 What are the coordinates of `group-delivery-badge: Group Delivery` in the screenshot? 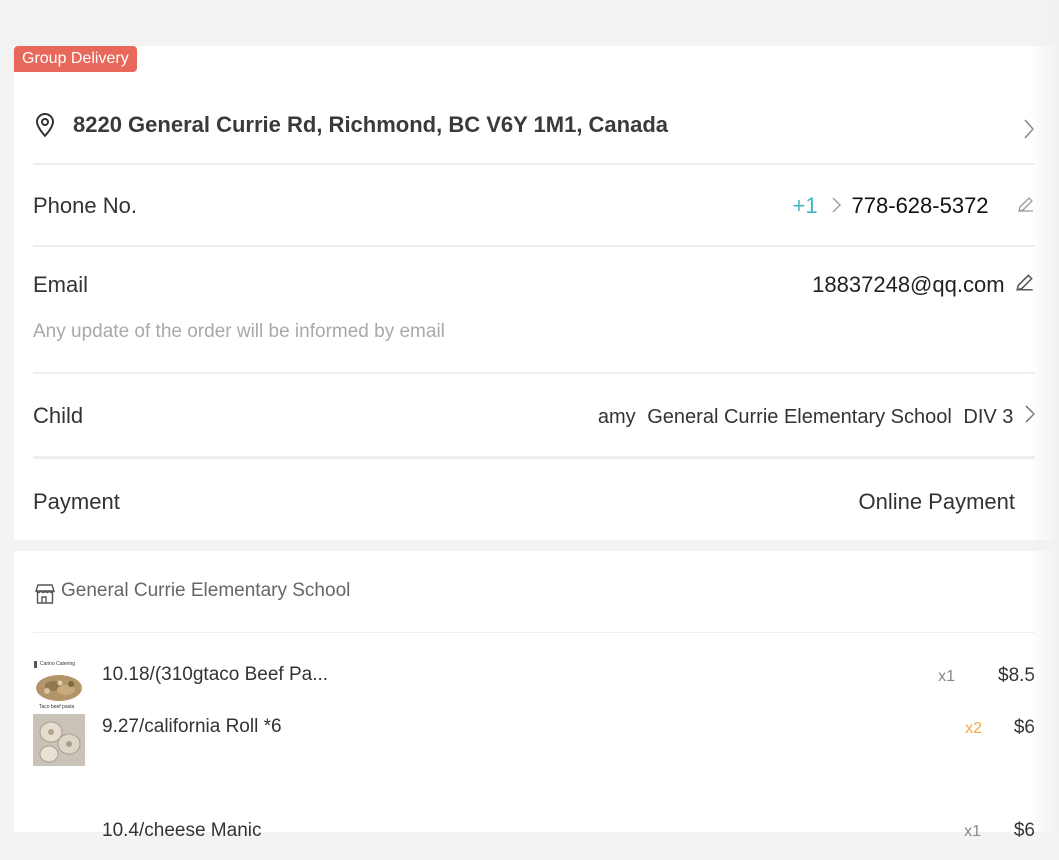 It's located at (75, 59).